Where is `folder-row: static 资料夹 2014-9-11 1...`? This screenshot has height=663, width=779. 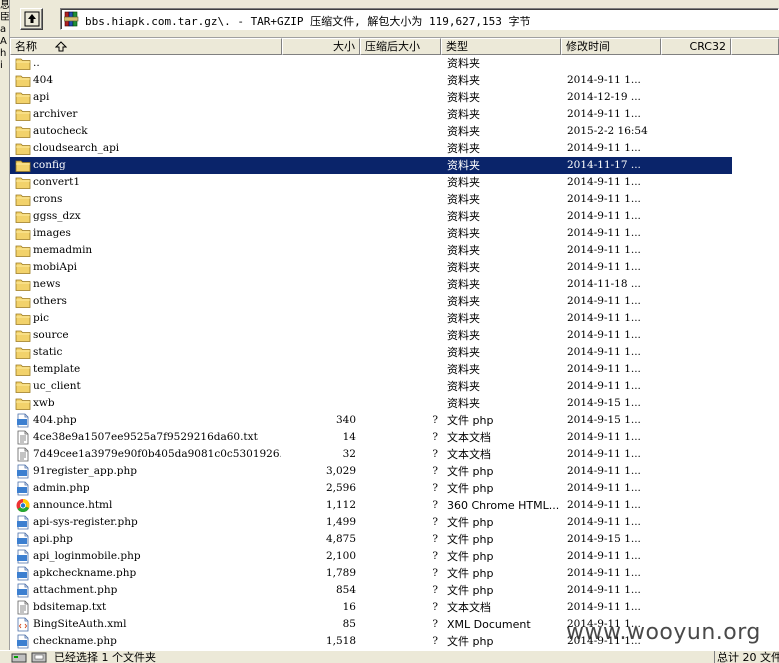
folder-row: static 资料夹 2014-9-11 1... is located at coordinates (371, 352).